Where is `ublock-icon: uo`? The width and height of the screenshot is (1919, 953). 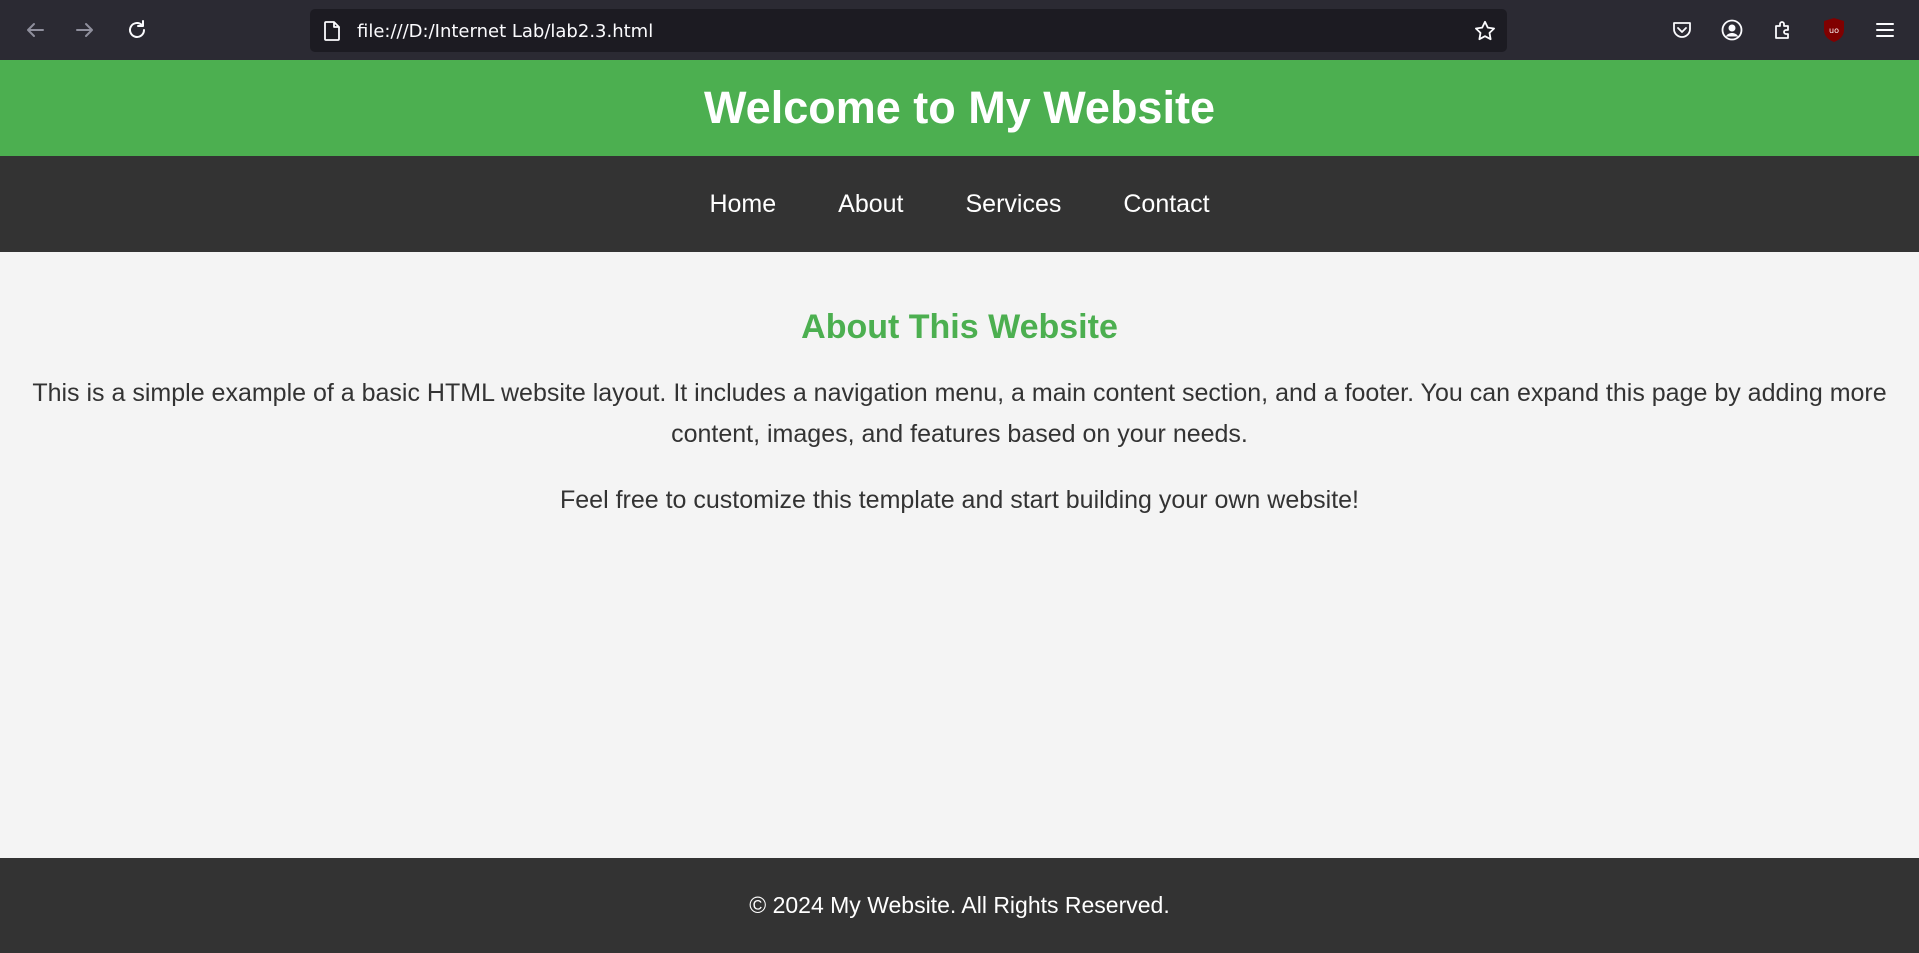
ublock-icon: uo is located at coordinates (1834, 30).